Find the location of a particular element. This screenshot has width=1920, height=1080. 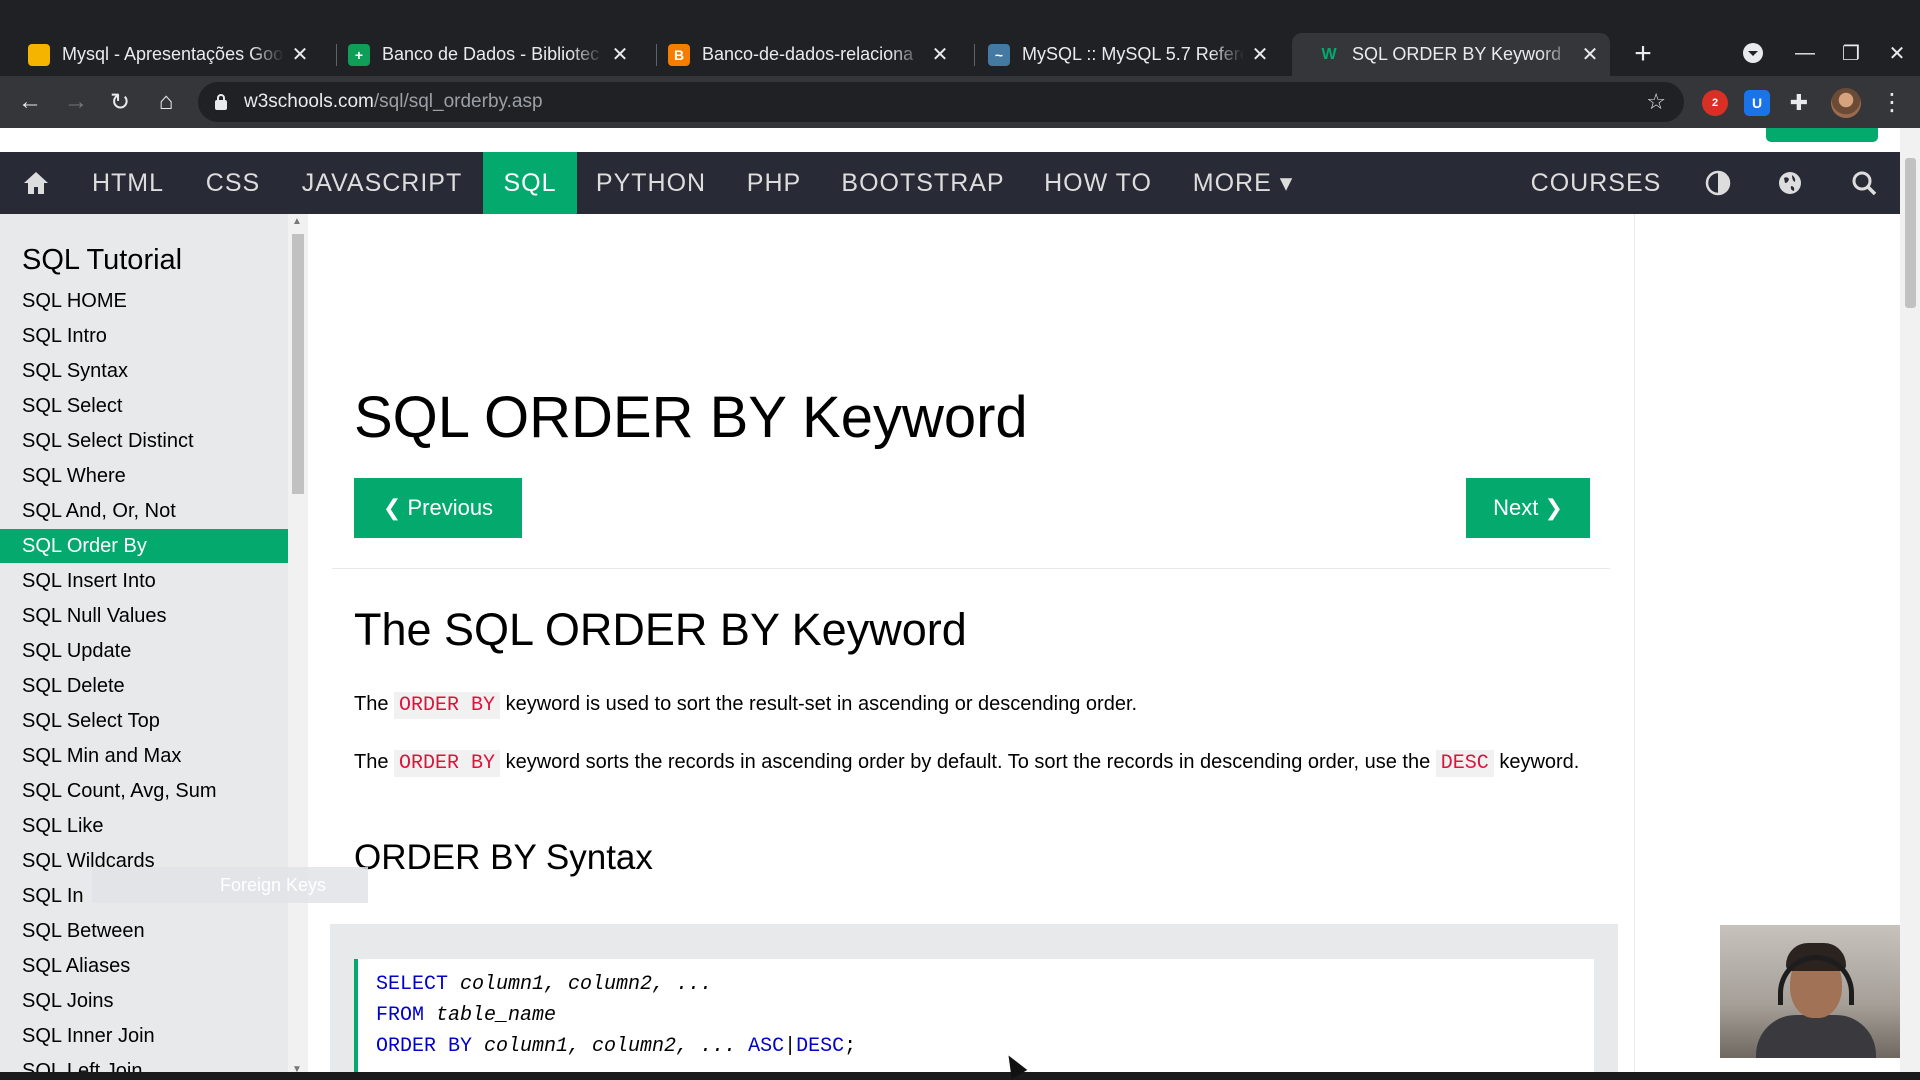

globe-icon is located at coordinates (1790, 183).